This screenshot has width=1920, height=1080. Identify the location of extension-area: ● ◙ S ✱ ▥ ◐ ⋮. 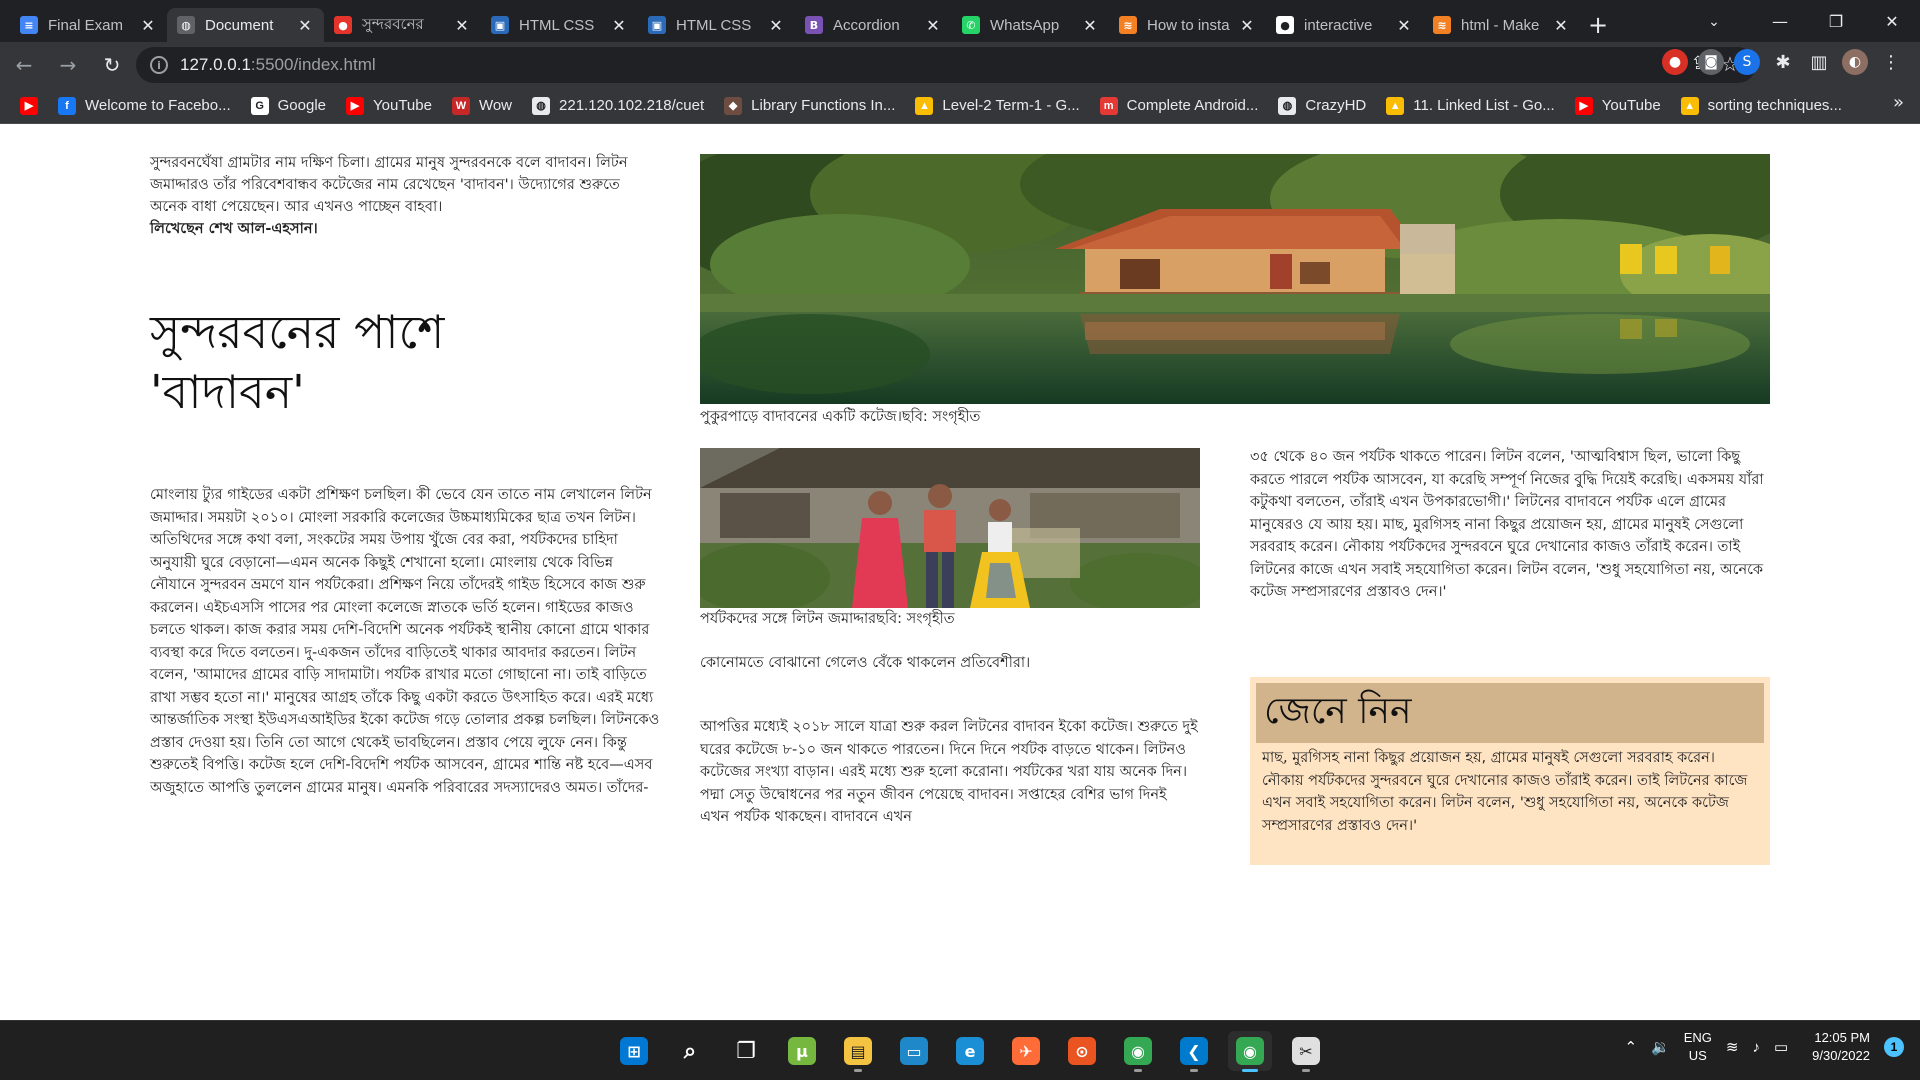
(1783, 62).